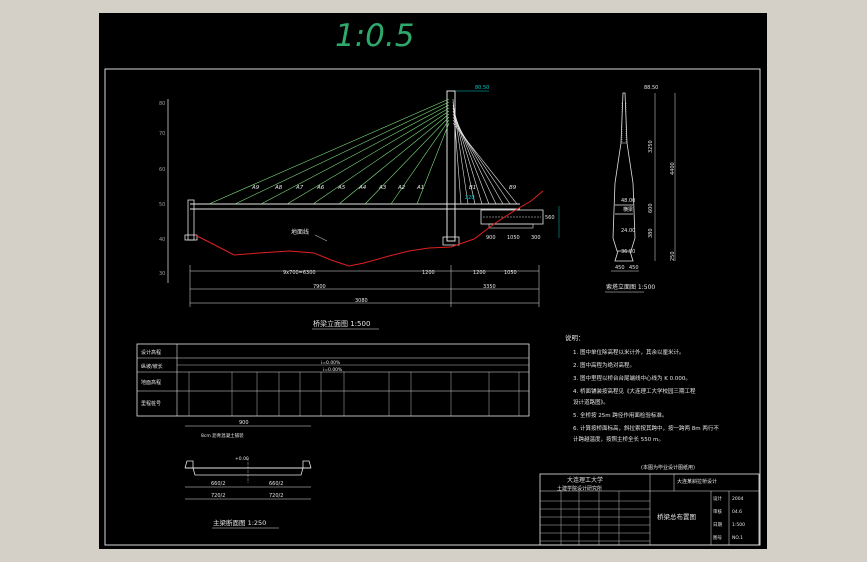 The height and width of the screenshot is (562, 867). What do you see at coordinates (489, 287) in the screenshot?
I see `dim-3350: 3350` at bounding box center [489, 287].